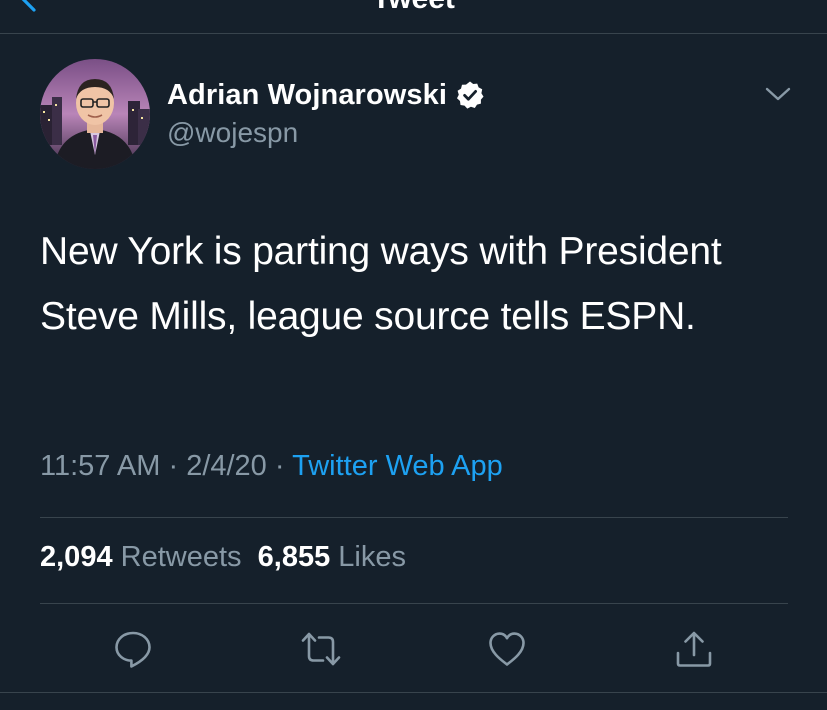 This screenshot has height=710, width=827. I want to click on tweet-source-link: Twitter Web App, so click(397, 466).